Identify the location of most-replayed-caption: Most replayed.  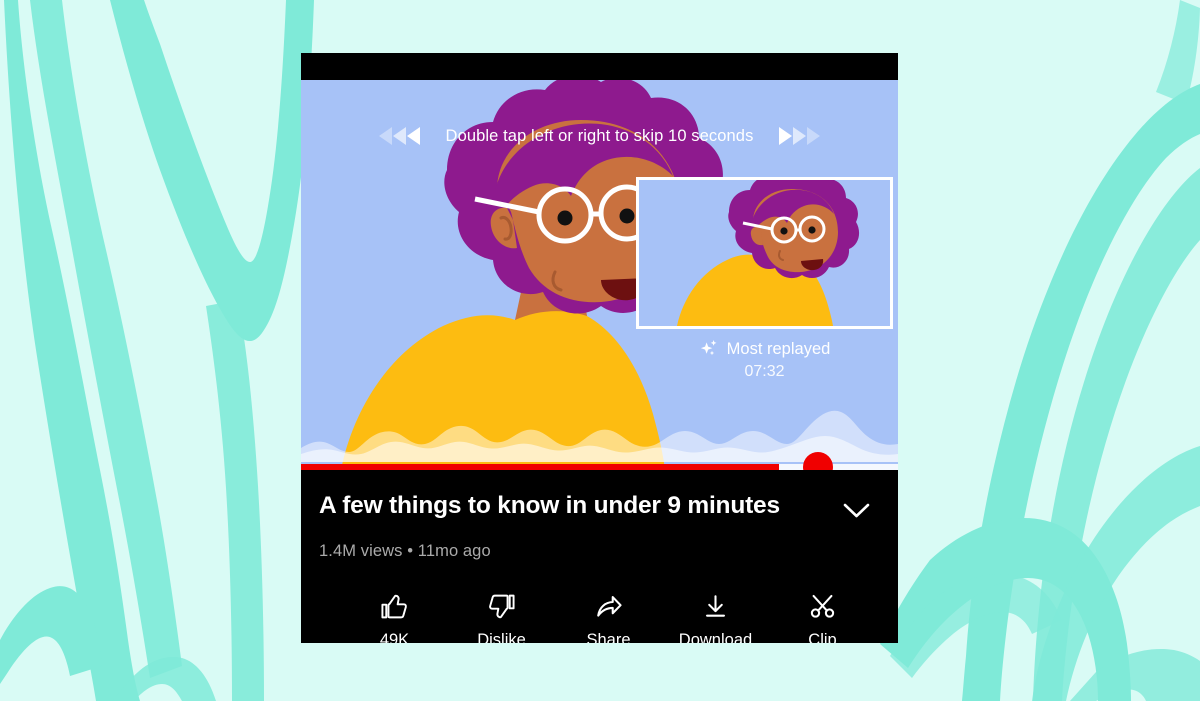
(764, 349).